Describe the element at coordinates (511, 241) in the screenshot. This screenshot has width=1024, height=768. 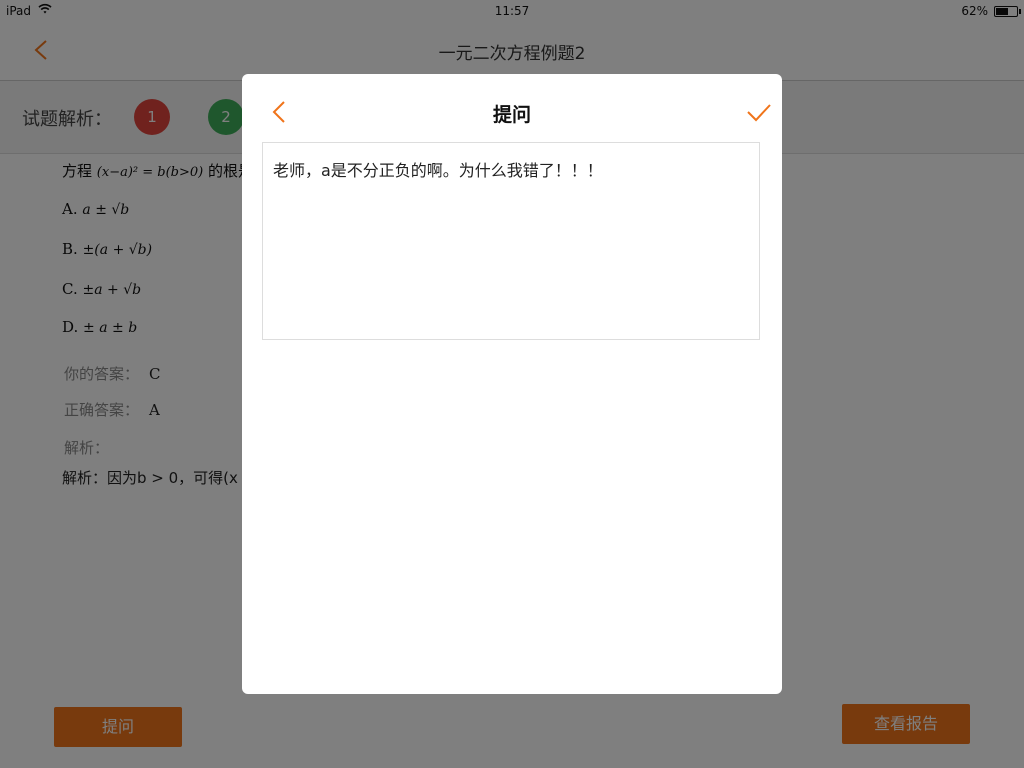
I see `question-input: 老师，a是不分正负的啊。为什么我错了！！！` at that location.